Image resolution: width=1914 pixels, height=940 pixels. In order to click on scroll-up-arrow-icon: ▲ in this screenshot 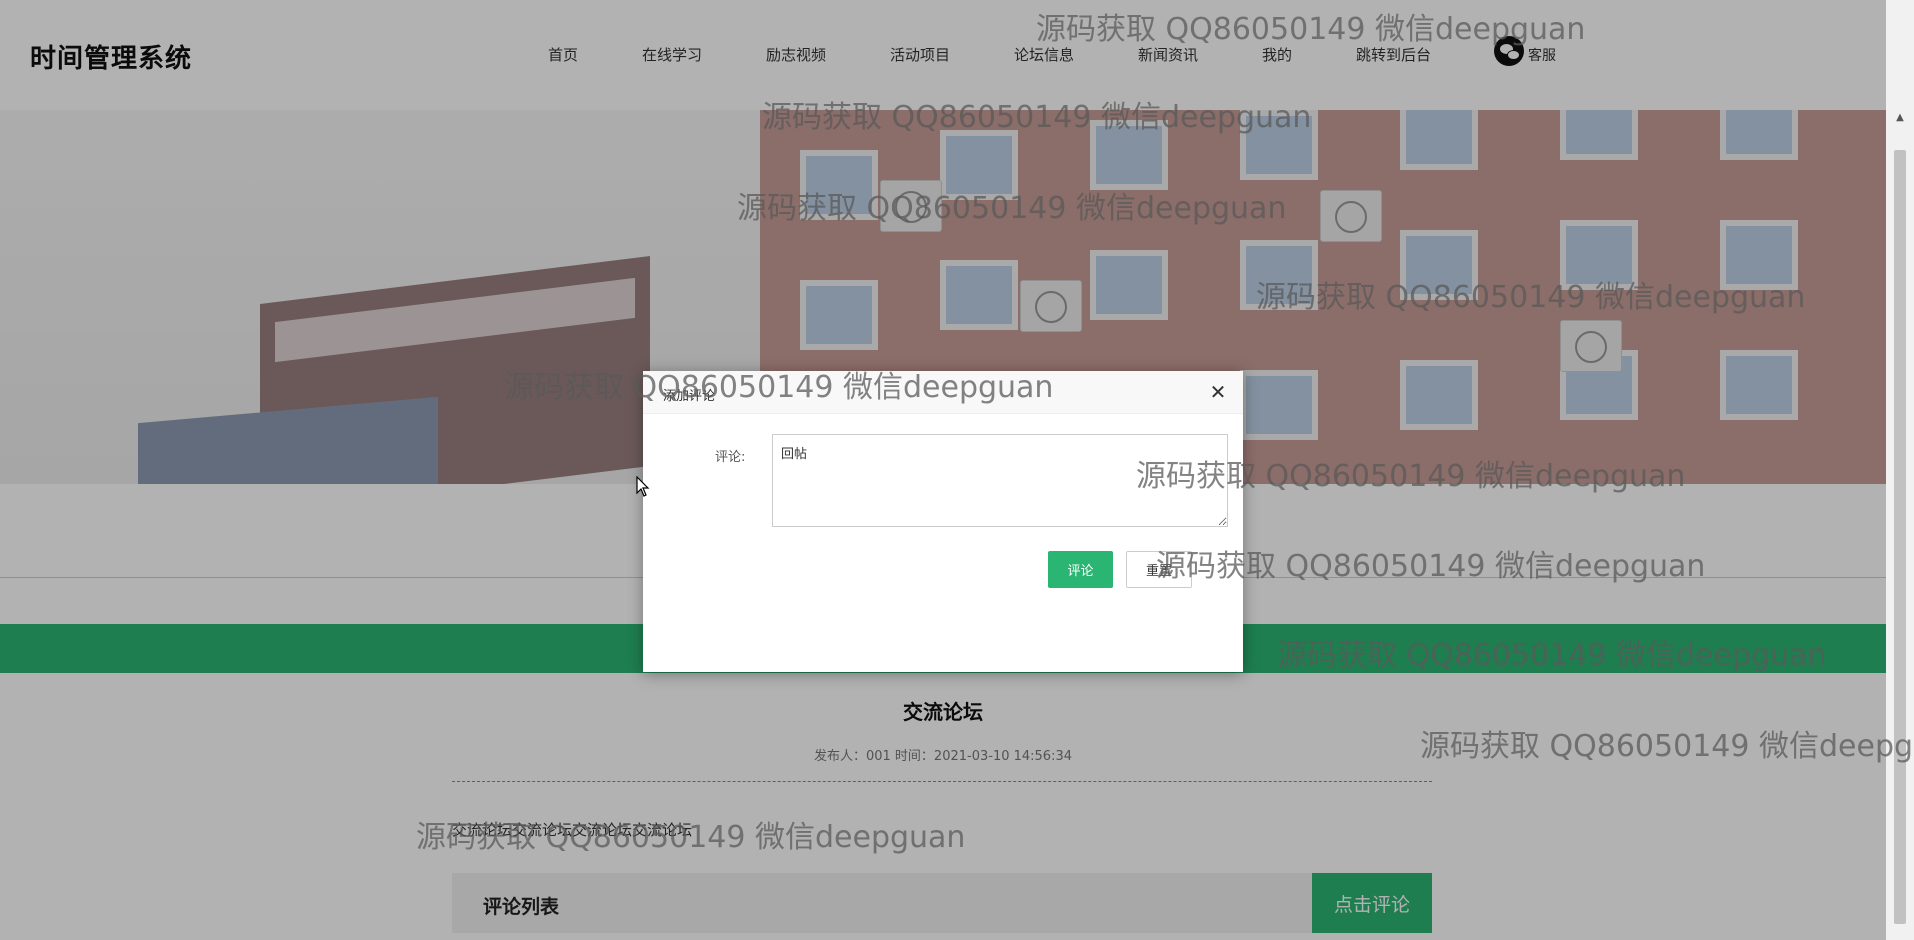, I will do `click(1900, 118)`.